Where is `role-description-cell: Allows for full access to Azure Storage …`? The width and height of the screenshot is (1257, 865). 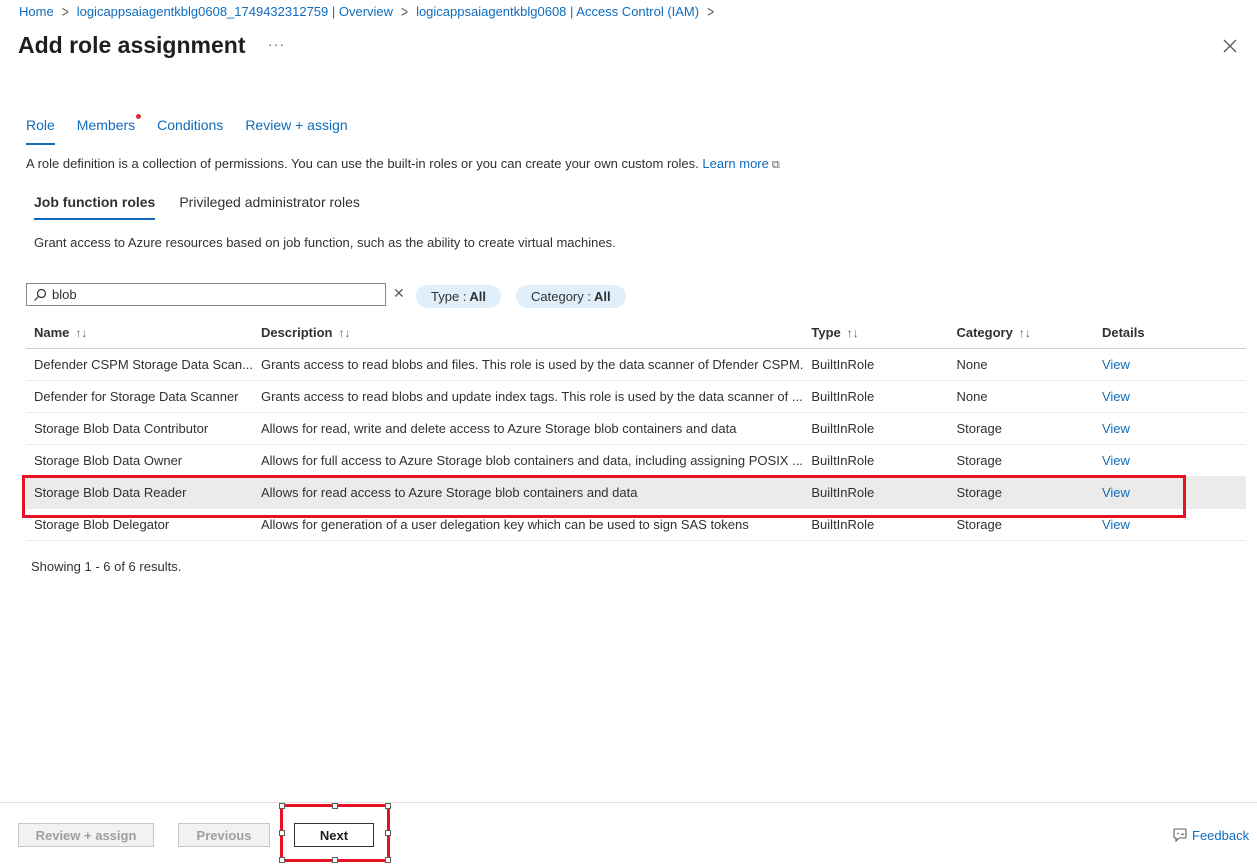 role-description-cell: Allows for full access to Azure Storage … is located at coordinates (528, 460).